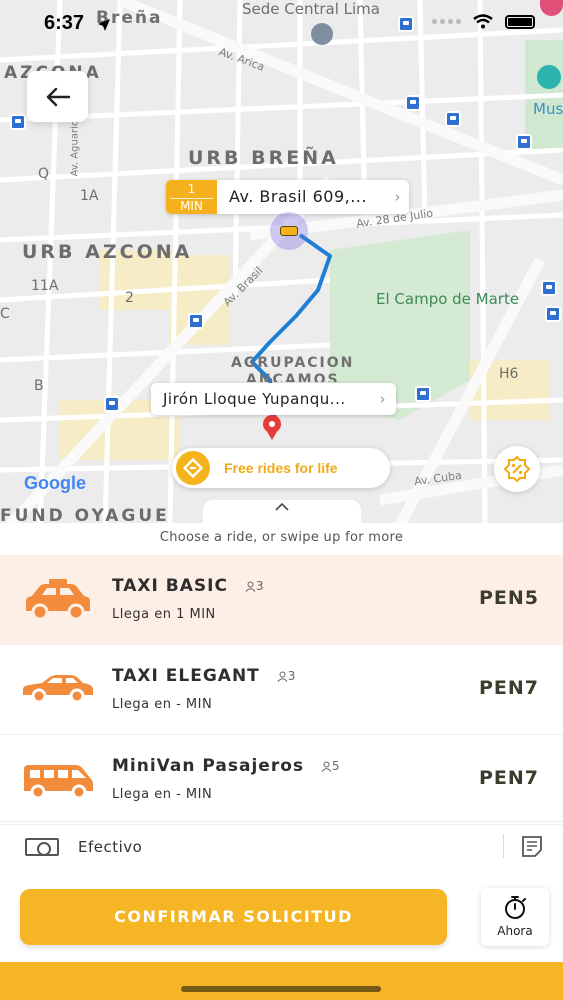  I want to click on discount-badge-icon, so click(517, 469).